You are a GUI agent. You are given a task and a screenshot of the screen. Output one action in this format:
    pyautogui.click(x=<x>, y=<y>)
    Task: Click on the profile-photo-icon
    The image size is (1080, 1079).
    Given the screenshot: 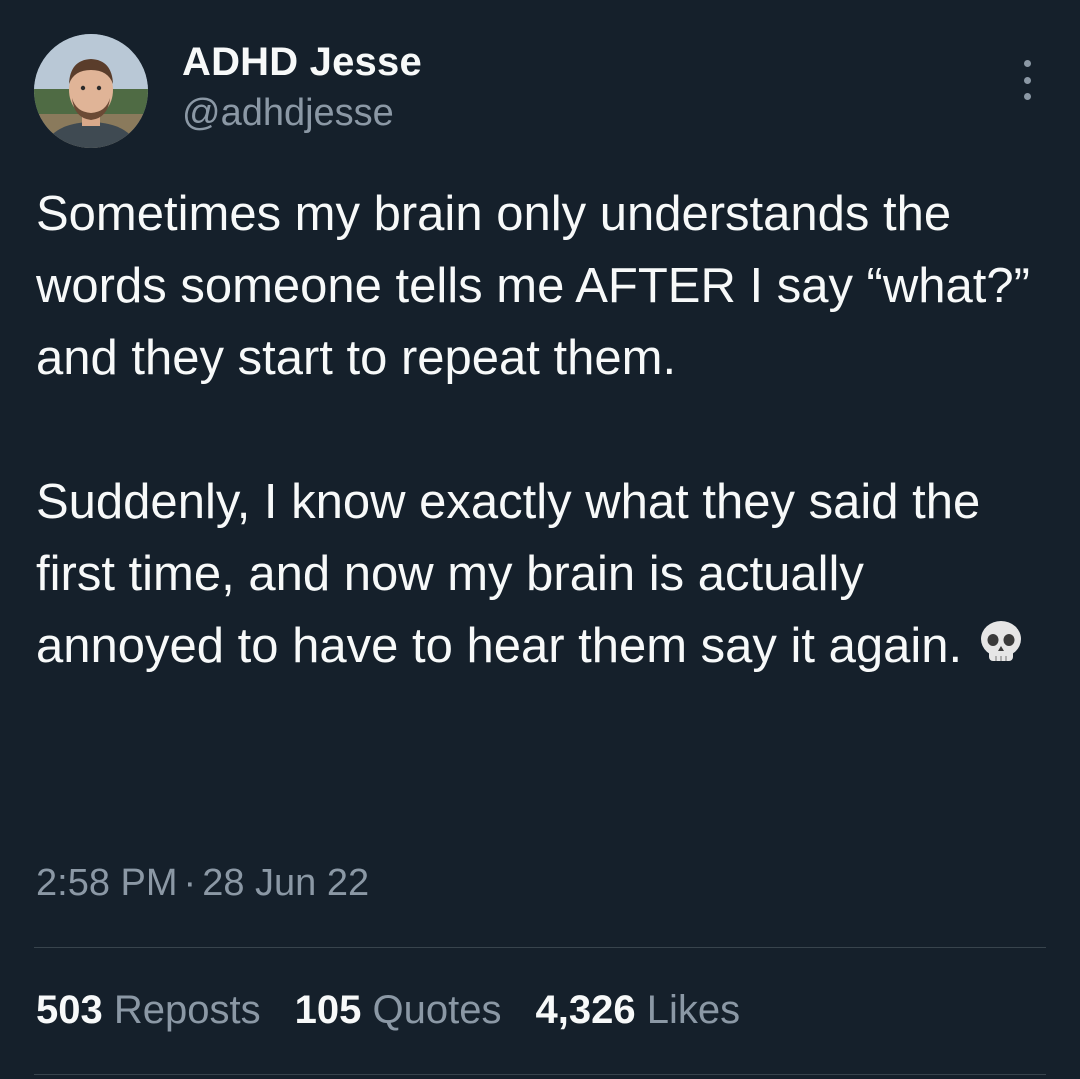 What is the action you would take?
    pyautogui.click(x=91, y=91)
    